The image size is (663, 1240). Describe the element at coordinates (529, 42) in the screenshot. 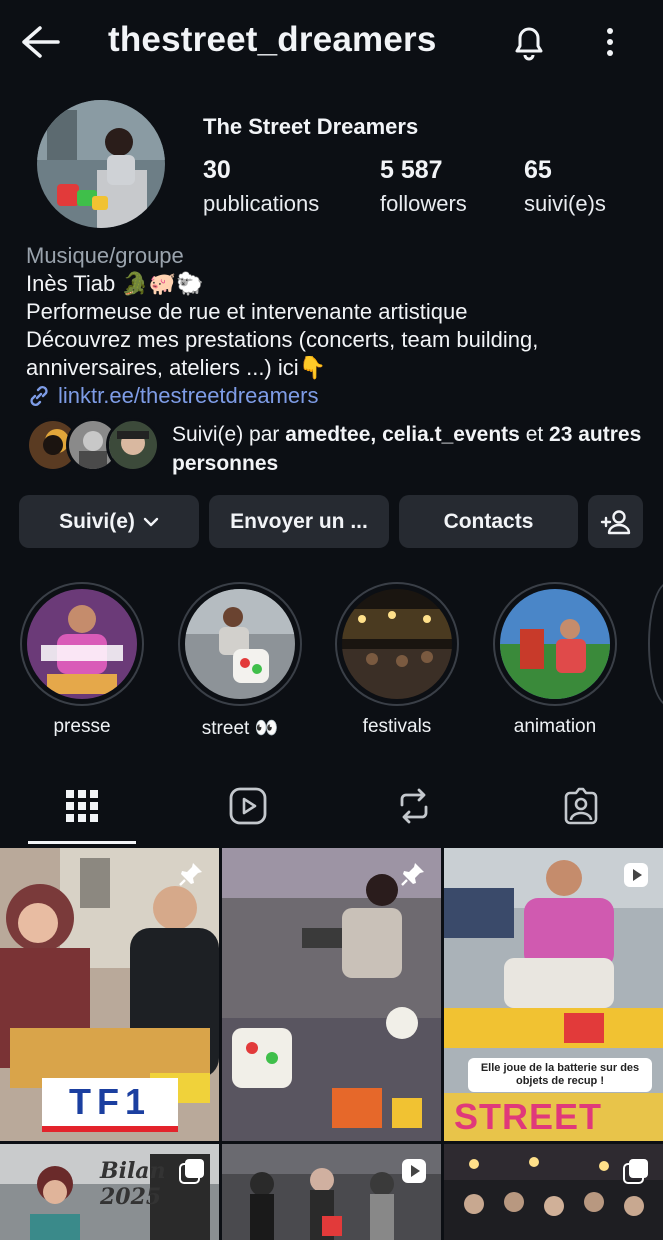

I see `bell-icon` at that location.